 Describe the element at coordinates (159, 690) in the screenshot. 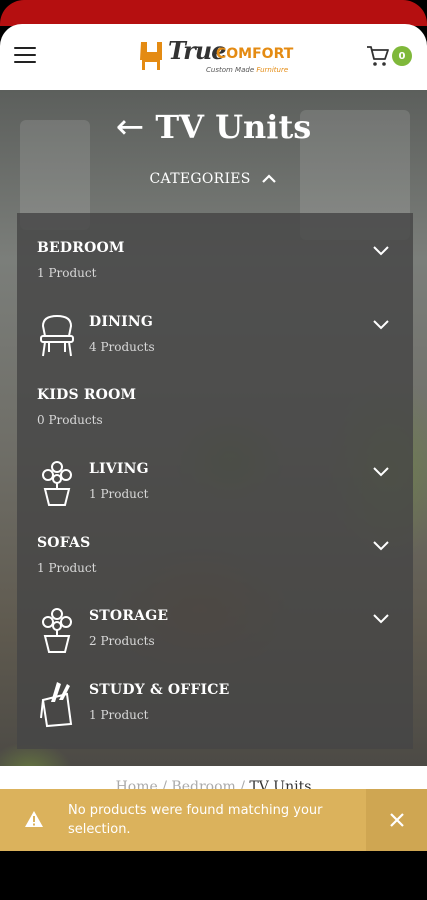

I see `category-name: STUDY & OFFICE` at that location.